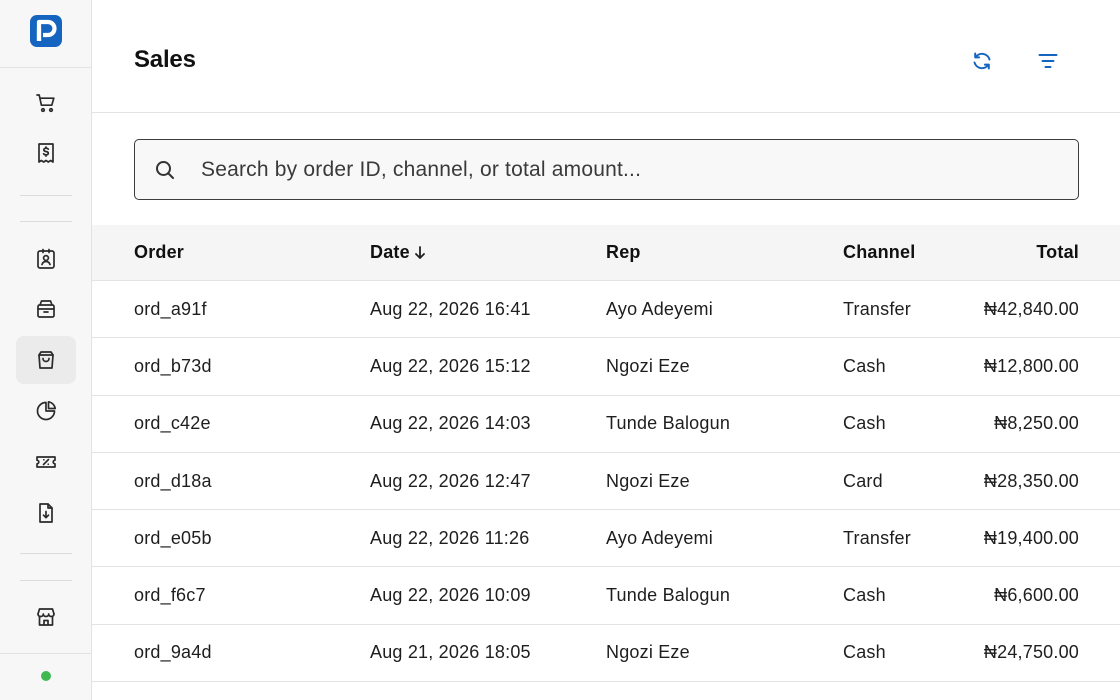  I want to click on sidebar-item-discounts, so click(46, 462).